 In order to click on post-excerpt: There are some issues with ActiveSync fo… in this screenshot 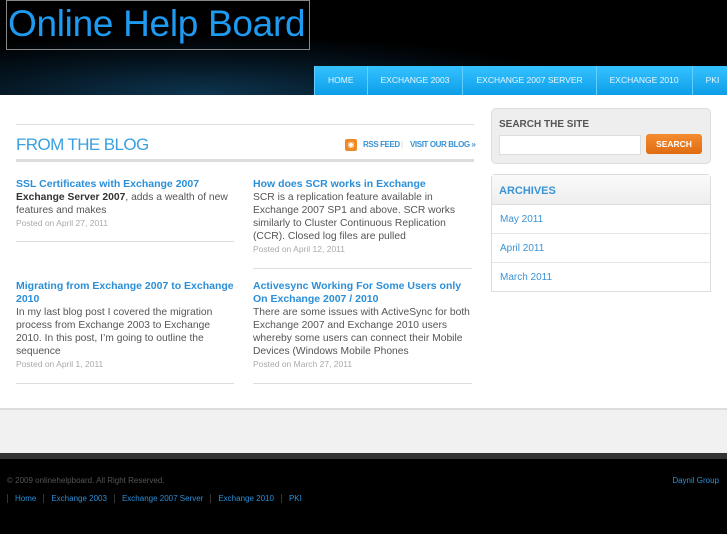, I will do `click(361, 332)`.